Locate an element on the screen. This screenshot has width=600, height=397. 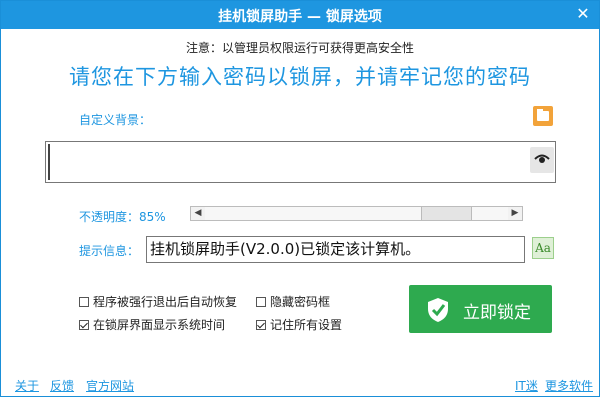
font-settings-button: Aa is located at coordinates (543, 248).